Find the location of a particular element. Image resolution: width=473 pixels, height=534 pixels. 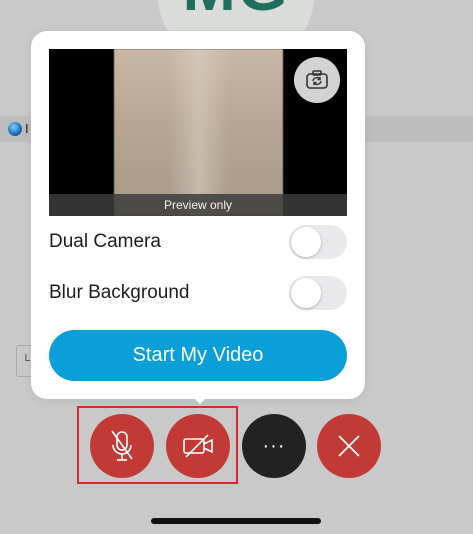

home-indicator is located at coordinates (236, 521).